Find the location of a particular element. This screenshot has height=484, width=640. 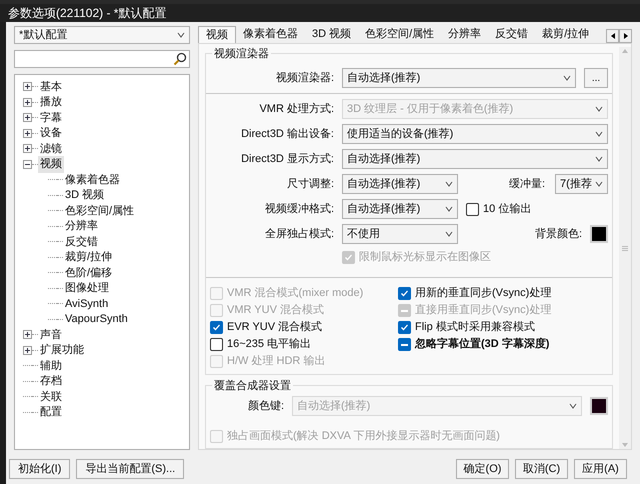

checkbox-label: 16~235 电平输出 is located at coordinates (269, 344).